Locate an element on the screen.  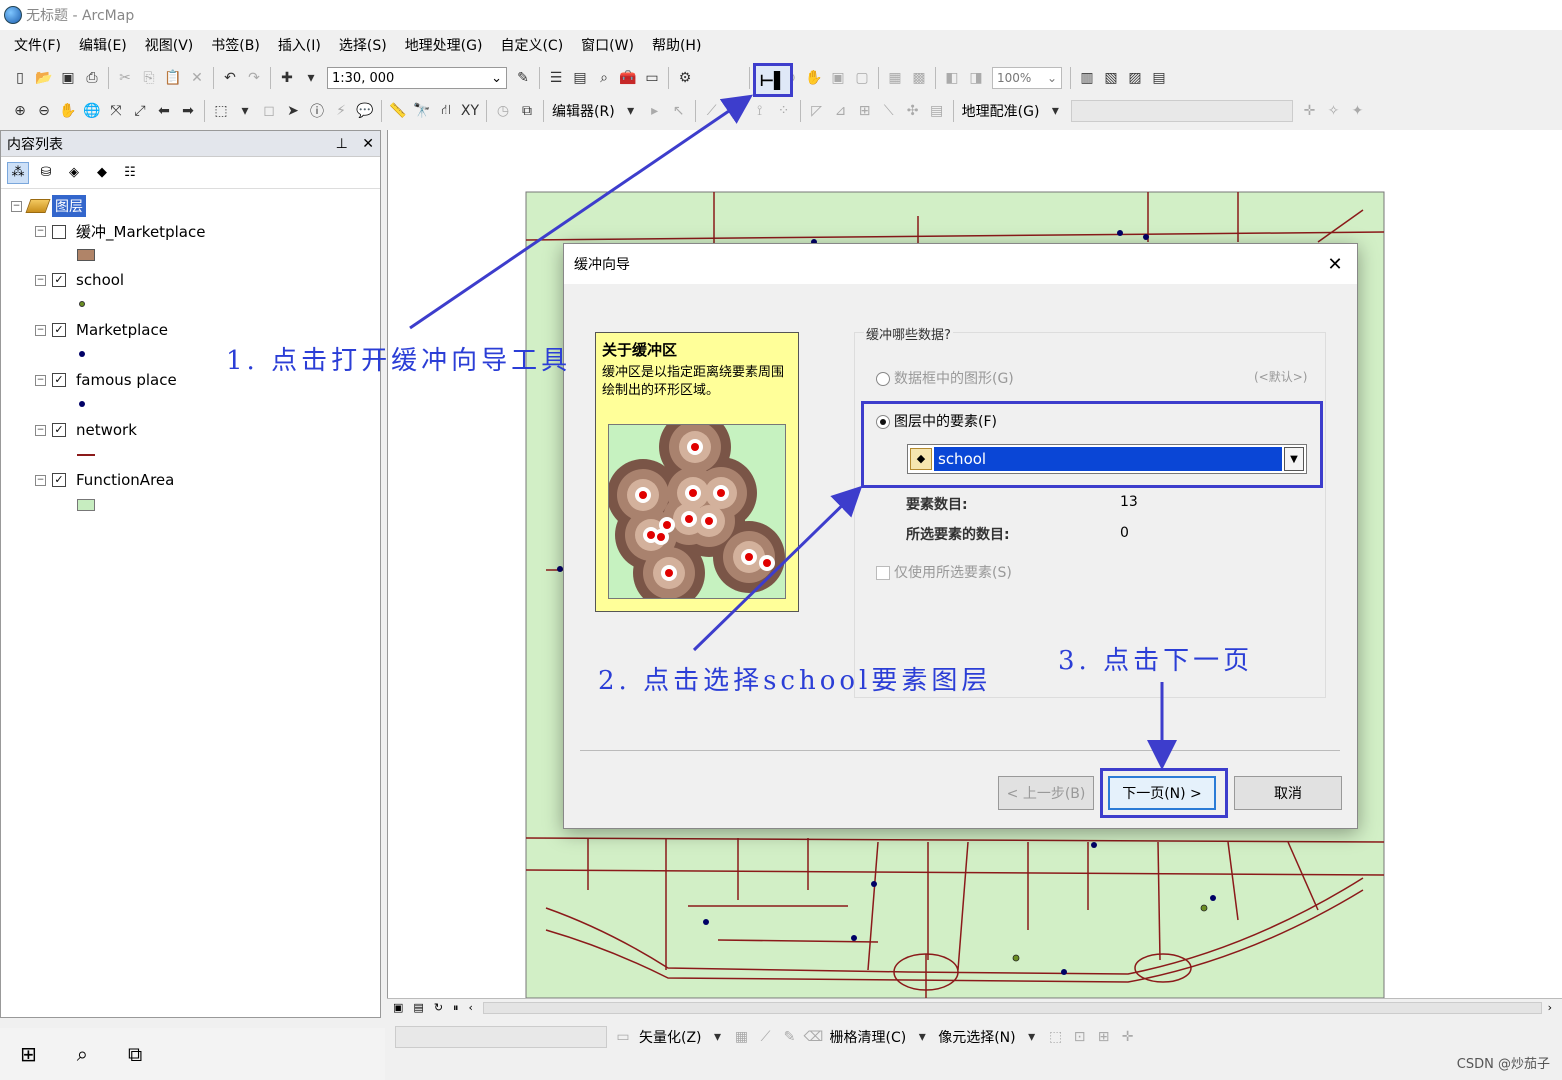
copy-icon: ⎘ is located at coordinates (149, 78).